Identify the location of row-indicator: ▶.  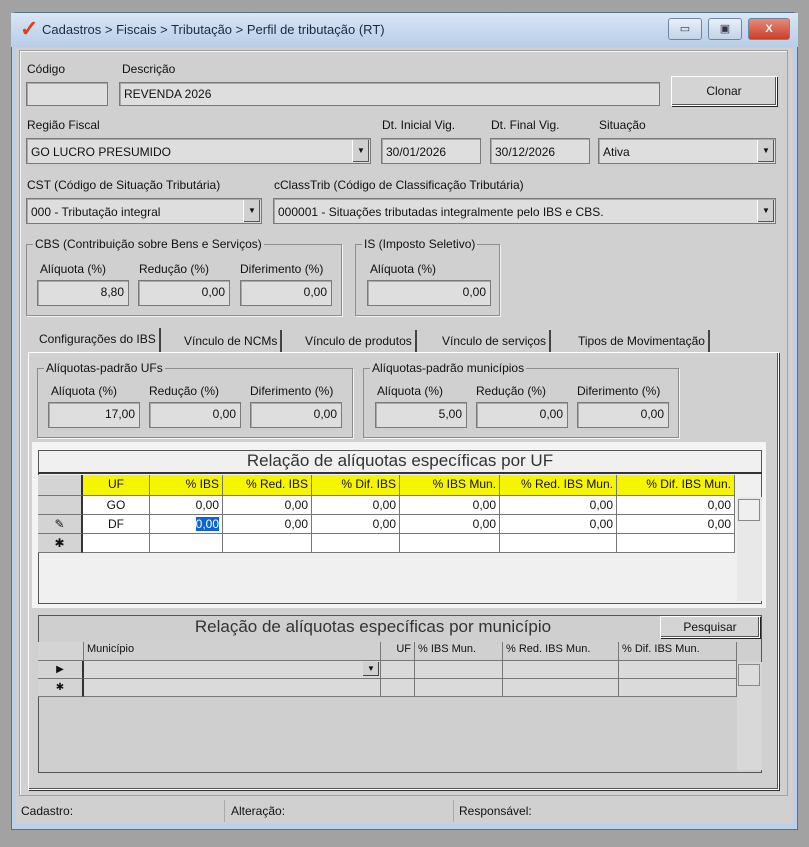
(61, 670).